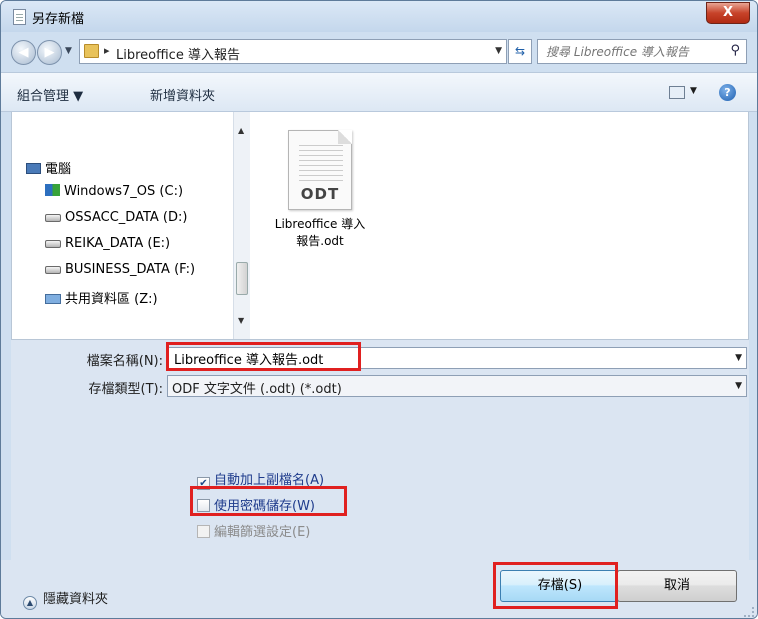 The height and width of the screenshot is (619, 758). Describe the element at coordinates (320, 194) in the screenshot. I see `file-type-badge: ODT` at that location.